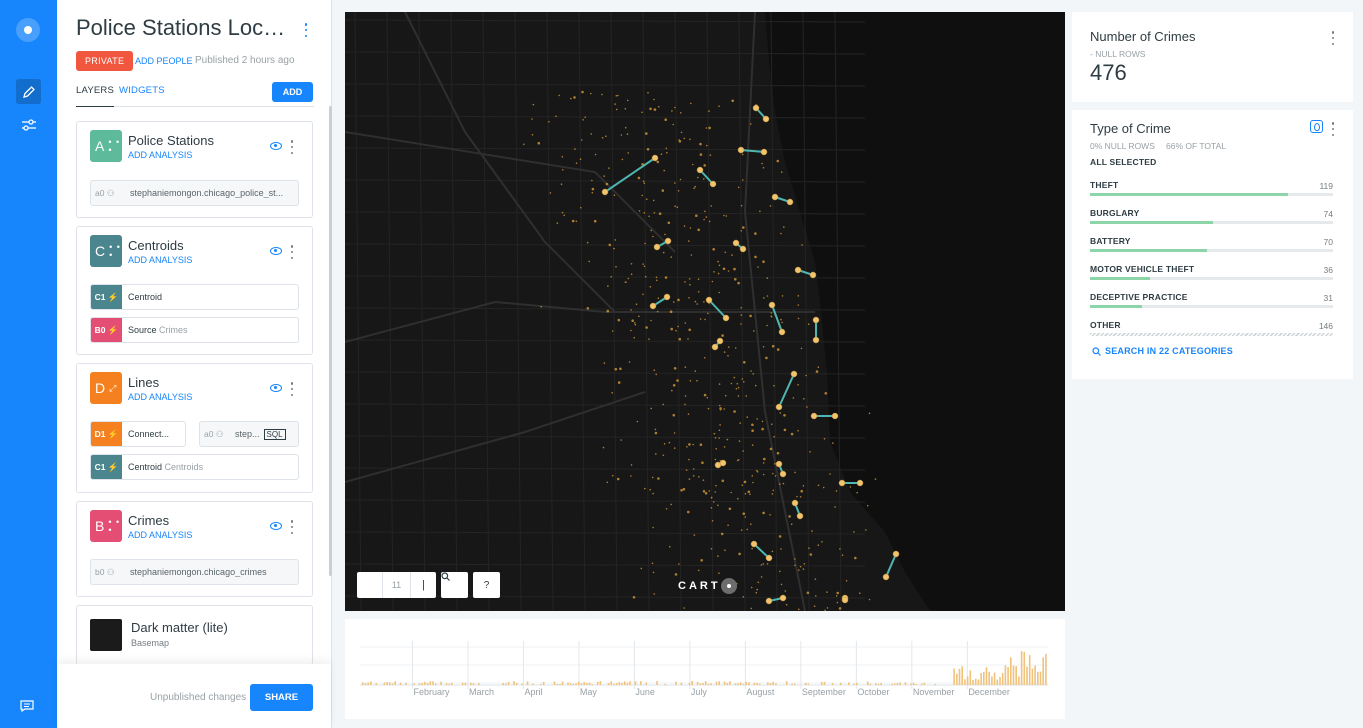 This screenshot has height=728, width=1363. What do you see at coordinates (423, 585) in the screenshot?
I see `zoom-in-button: |` at bounding box center [423, 585].